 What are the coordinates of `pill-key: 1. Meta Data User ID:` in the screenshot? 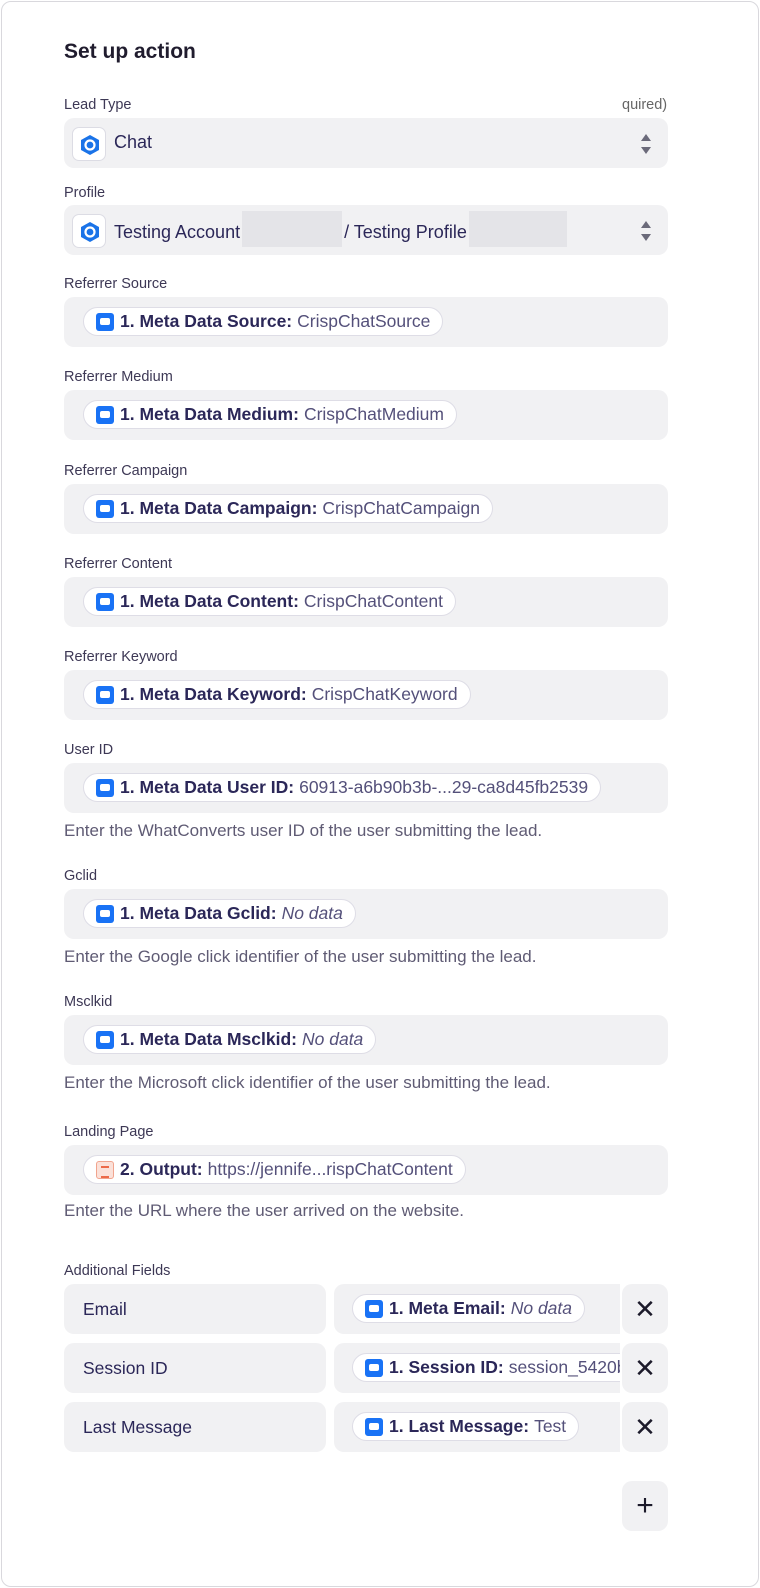 It's located at (207, 787).